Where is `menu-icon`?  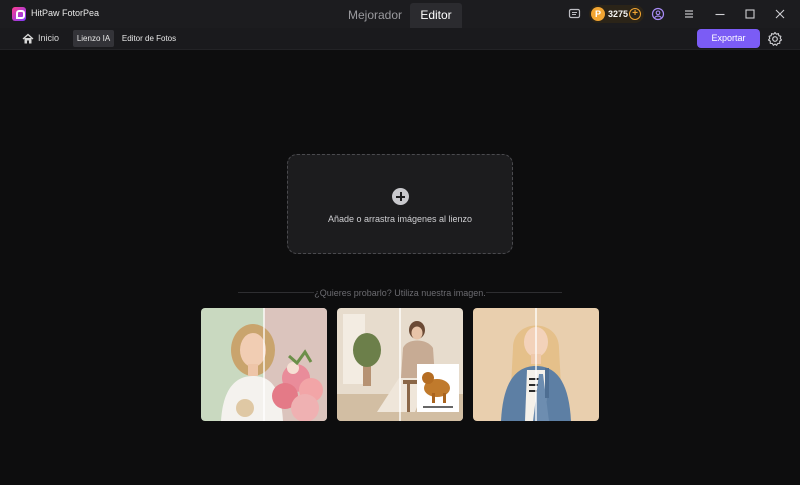 menu-icon is located at coordinates (689, 14).